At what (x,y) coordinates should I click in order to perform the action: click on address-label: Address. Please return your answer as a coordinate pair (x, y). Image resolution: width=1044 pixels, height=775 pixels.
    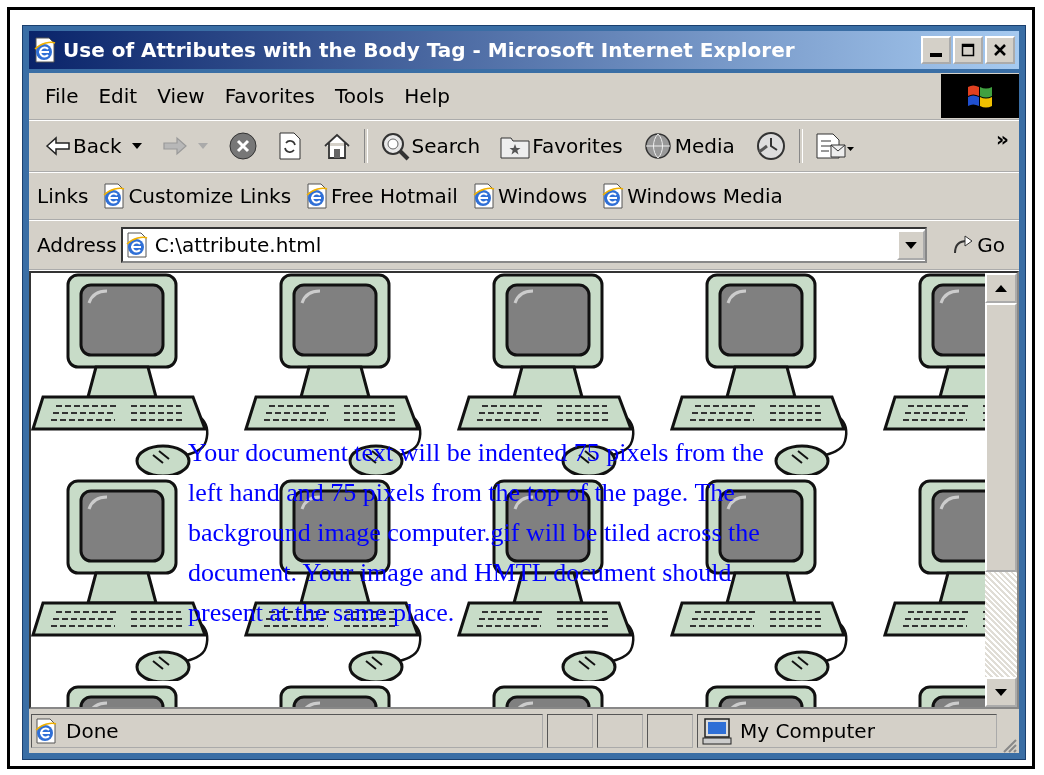
    Looking at the image, I should click on (77, 245).